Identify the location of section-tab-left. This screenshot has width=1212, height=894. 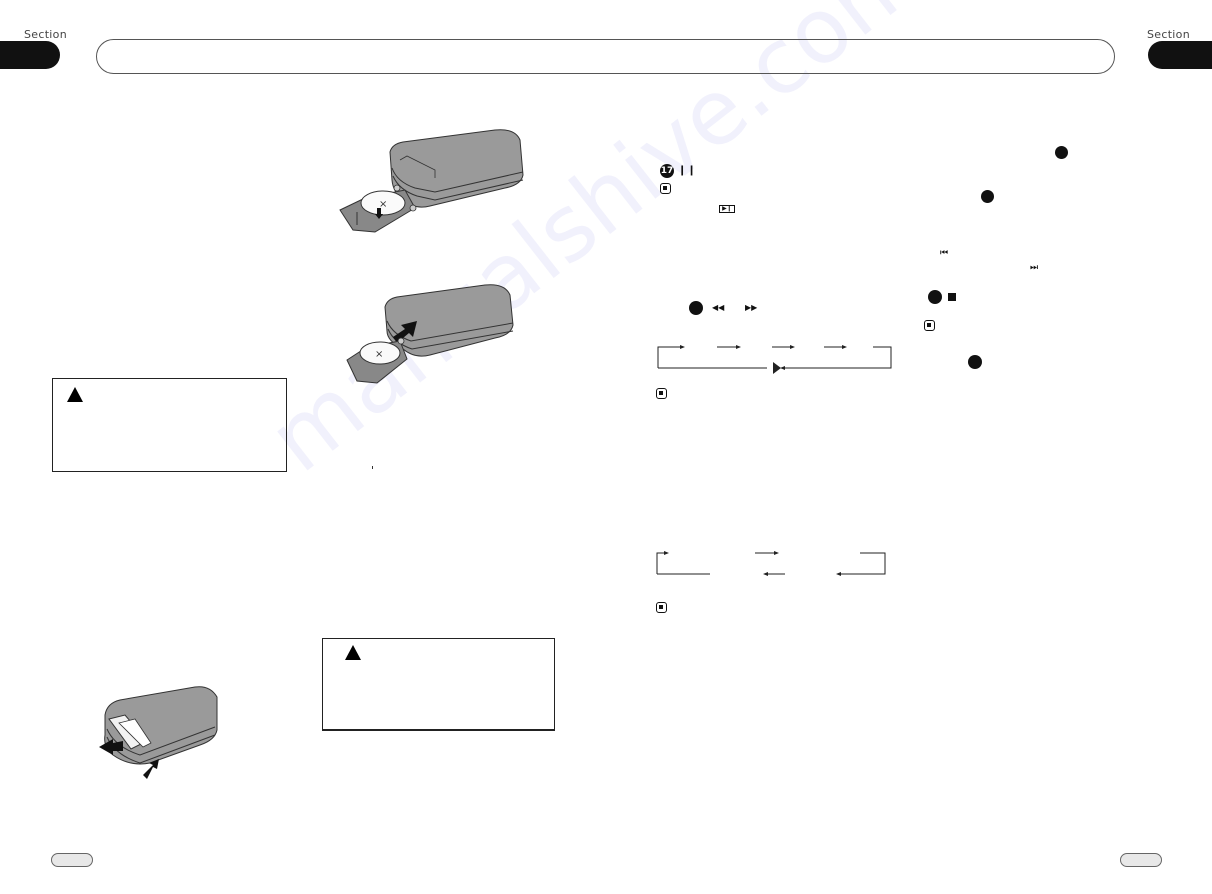
(30, 55).